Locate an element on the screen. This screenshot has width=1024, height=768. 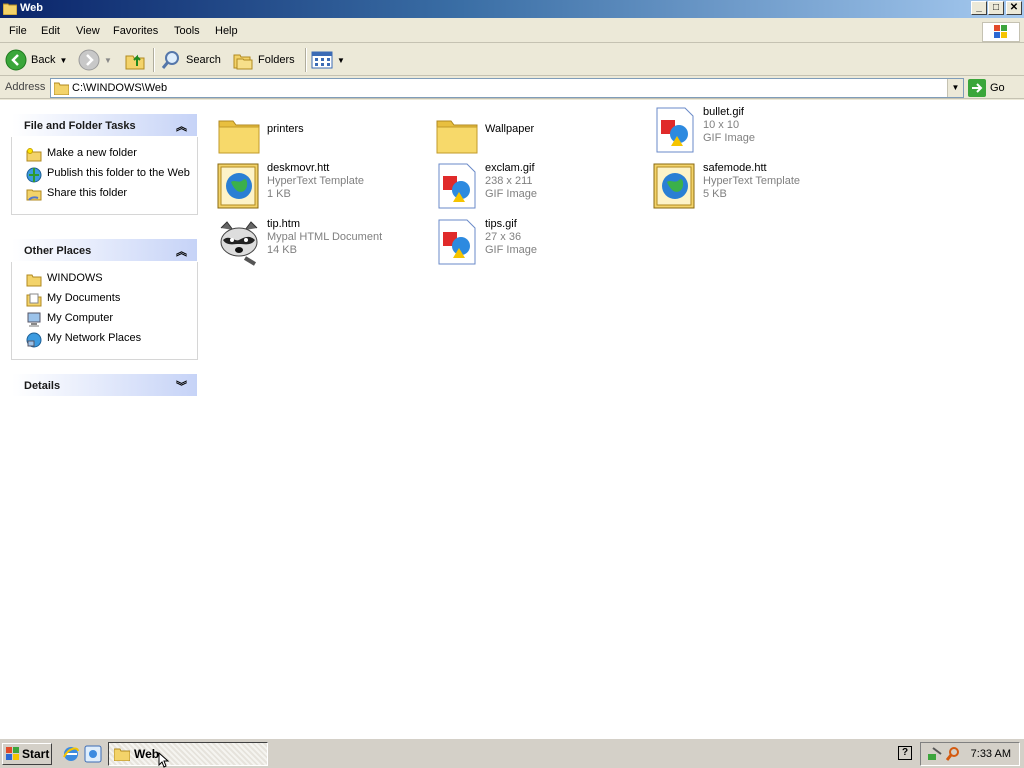
file-item-deskmovr-htt: deskmovr.htt HyperText Template 1 KB is located at coordinates (320, 187).